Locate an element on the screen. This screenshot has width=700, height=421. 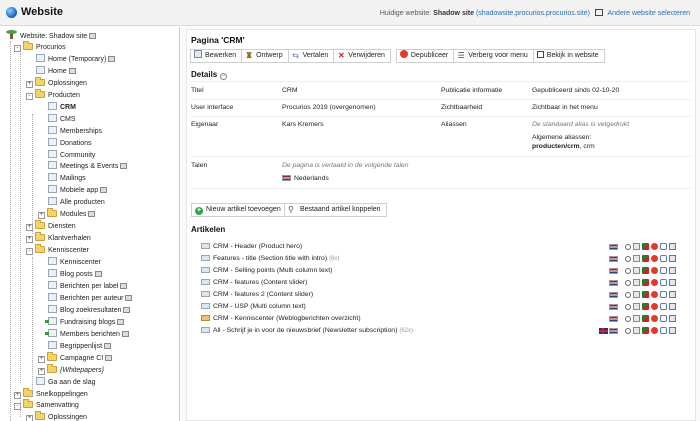
tree-item: Website: Shadow site is located at coordinates (51, 35).